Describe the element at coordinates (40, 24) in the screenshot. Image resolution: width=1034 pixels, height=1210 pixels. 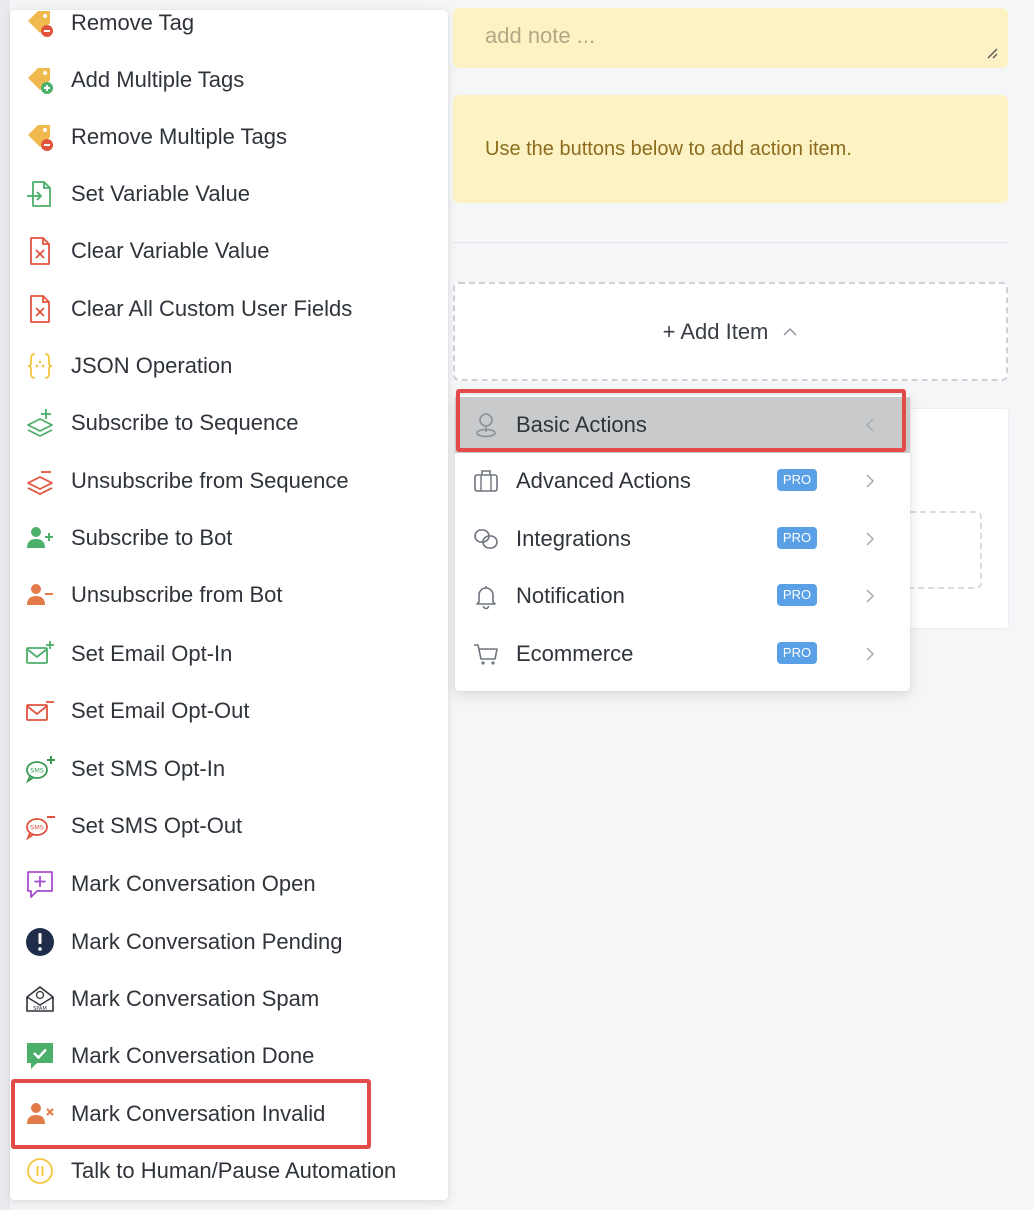
I see `remove-tag-icon` at that location.